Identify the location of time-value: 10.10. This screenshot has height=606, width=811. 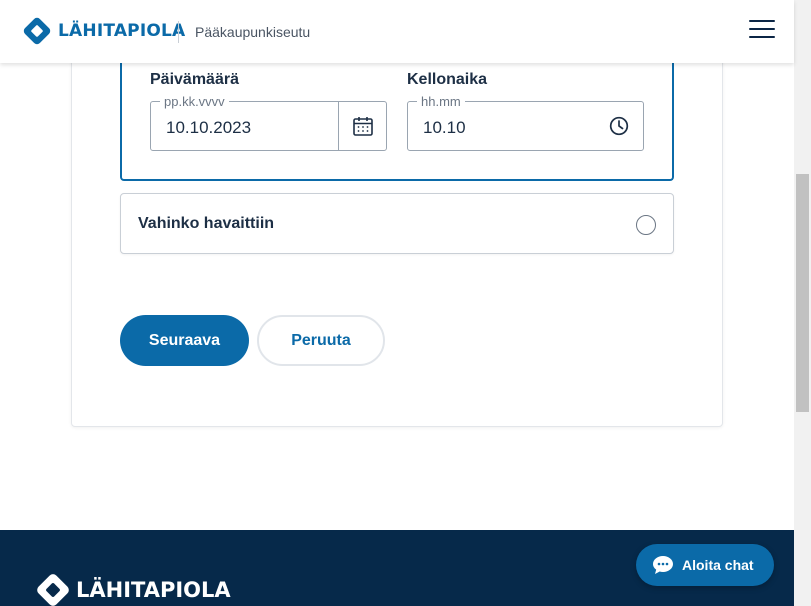
(444, 128).